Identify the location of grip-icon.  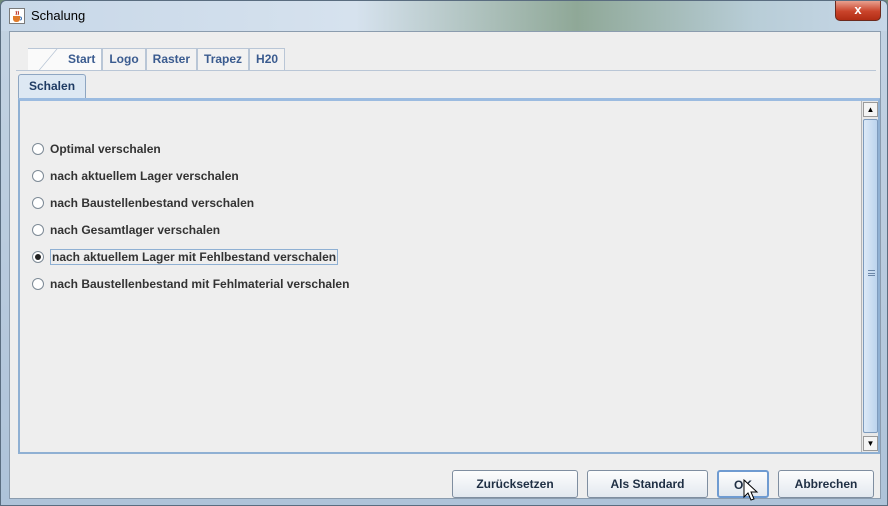
(871, 273).